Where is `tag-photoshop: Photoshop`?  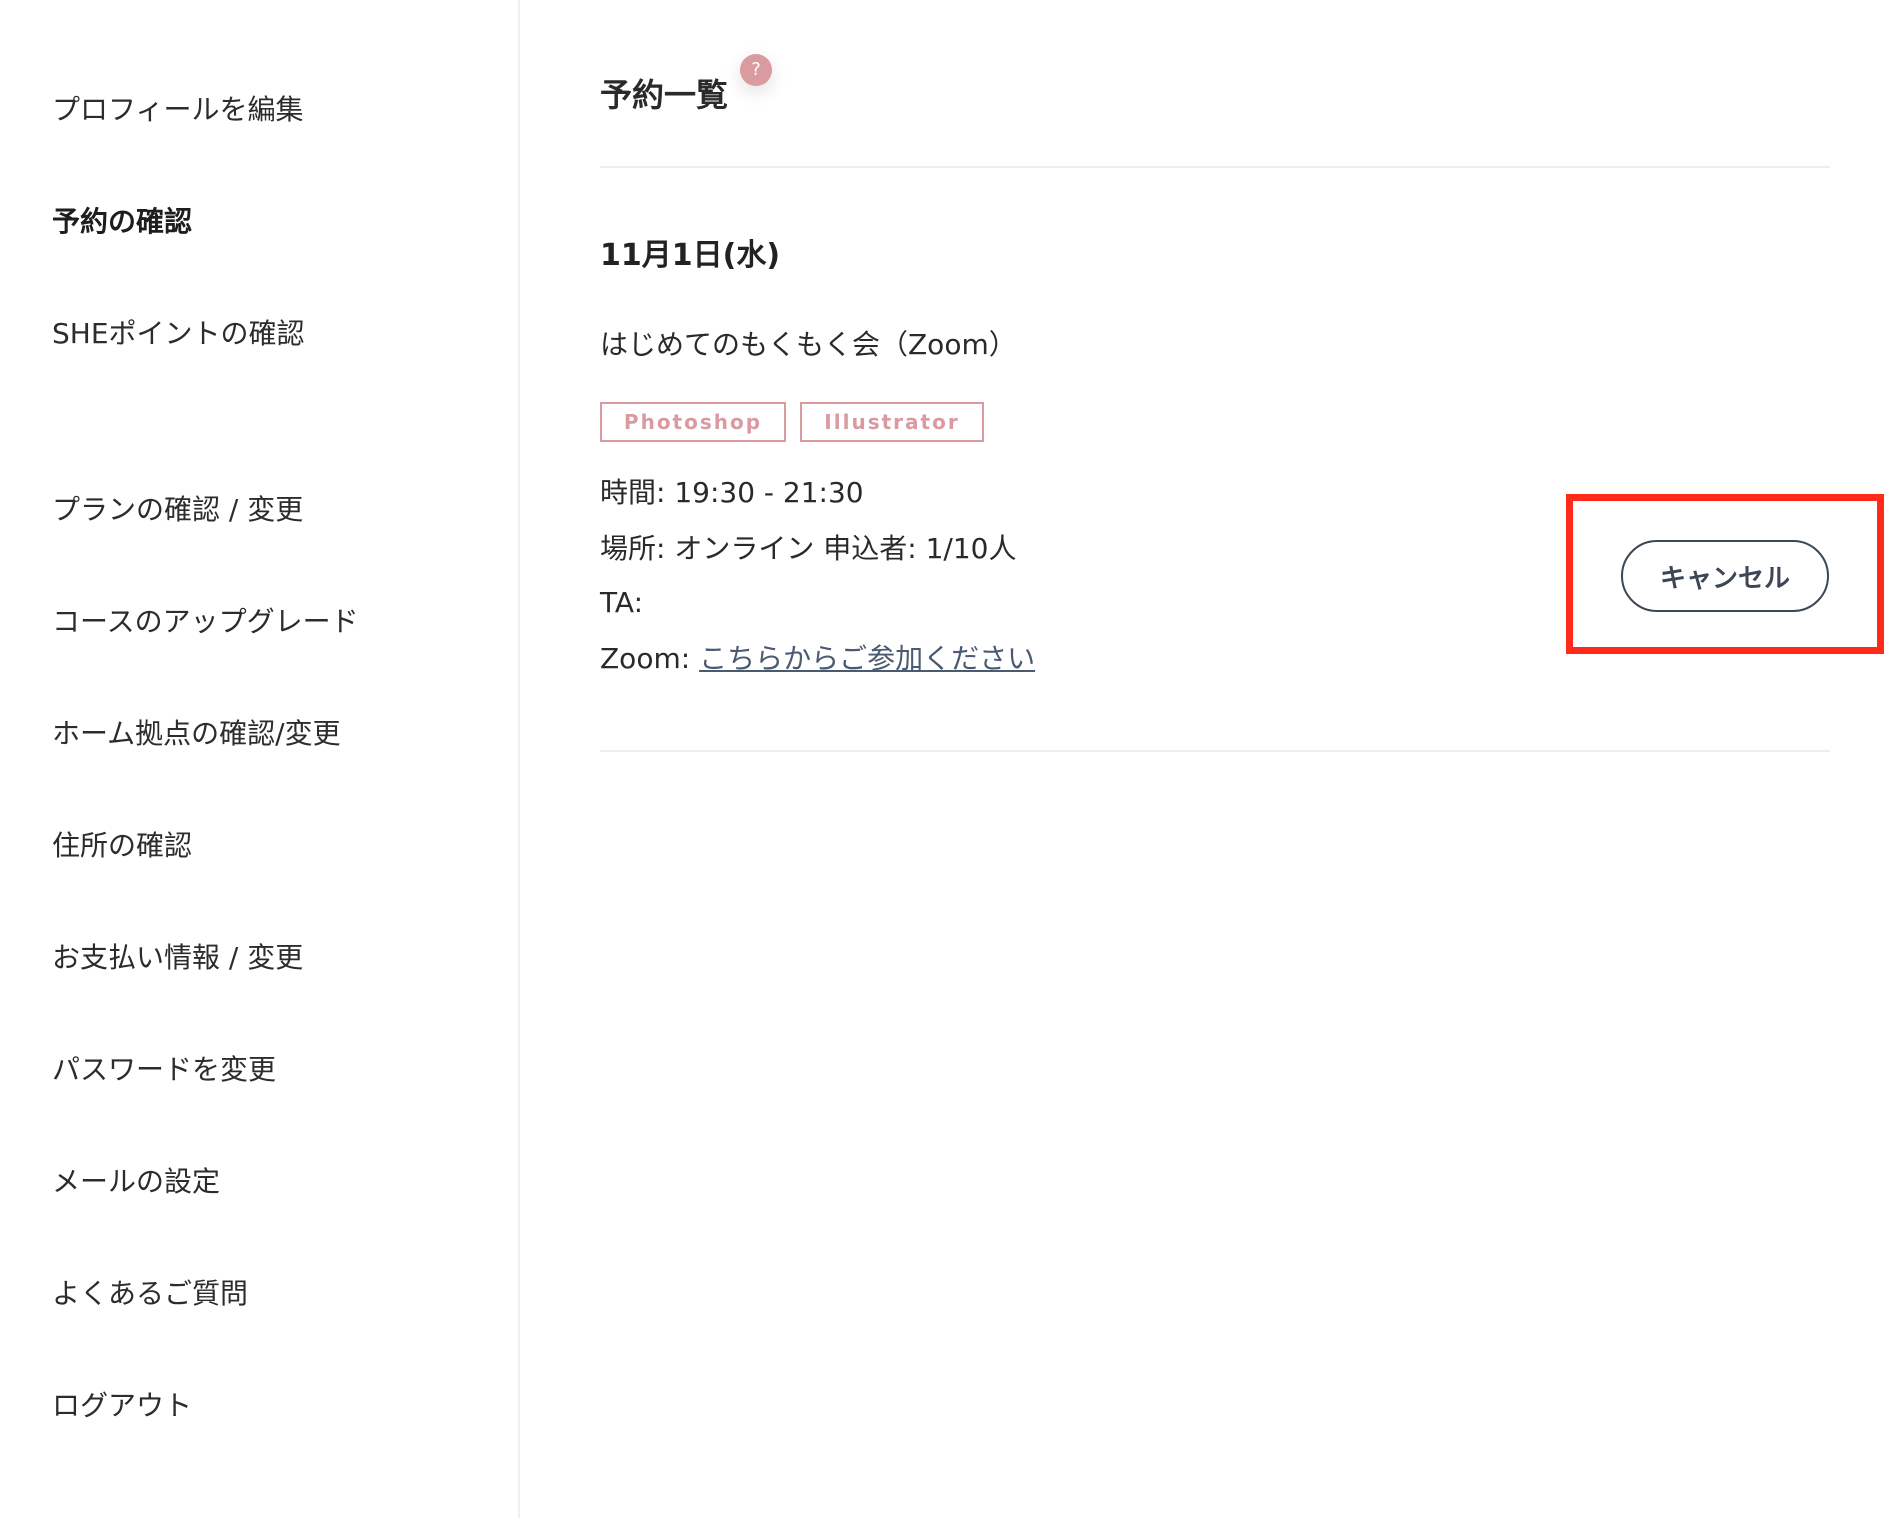
tag-photoshop: Photoshop is located at coordinates (693, 422).